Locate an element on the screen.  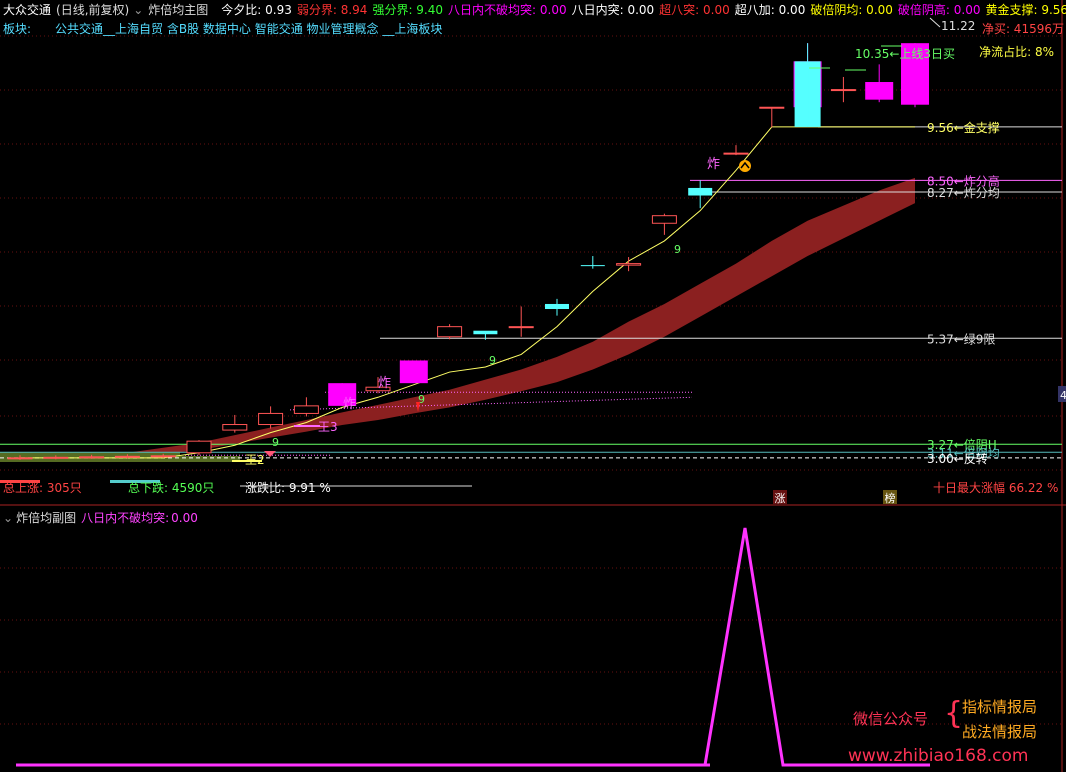
level-label: 5.37←绿9限 is located at coordinates (961, 338).